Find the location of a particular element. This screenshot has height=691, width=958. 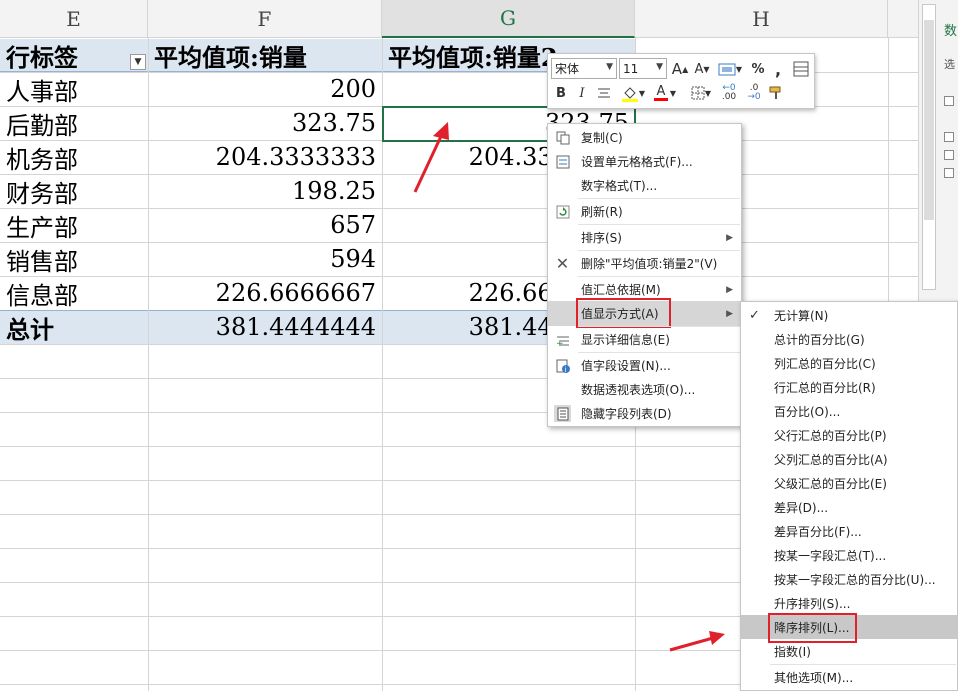

comma-style-button: , is located at coordinates (778, 69).